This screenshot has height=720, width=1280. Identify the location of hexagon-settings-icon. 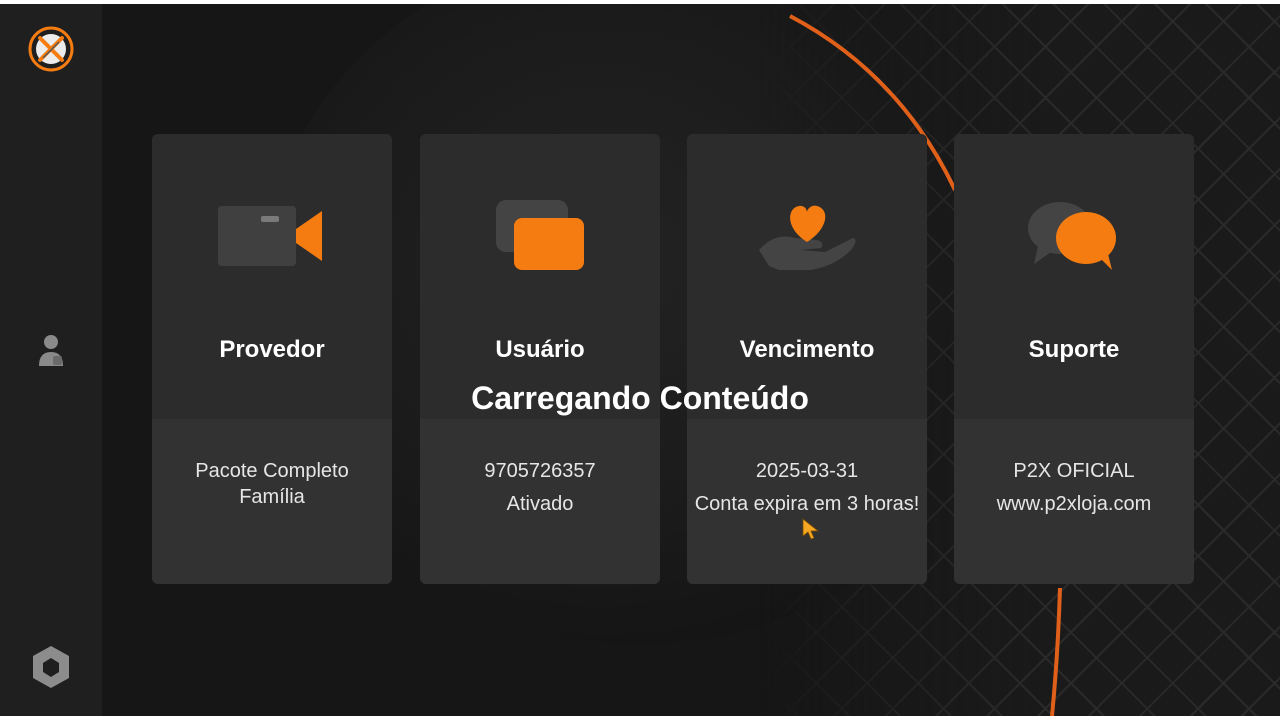
(51, 667).